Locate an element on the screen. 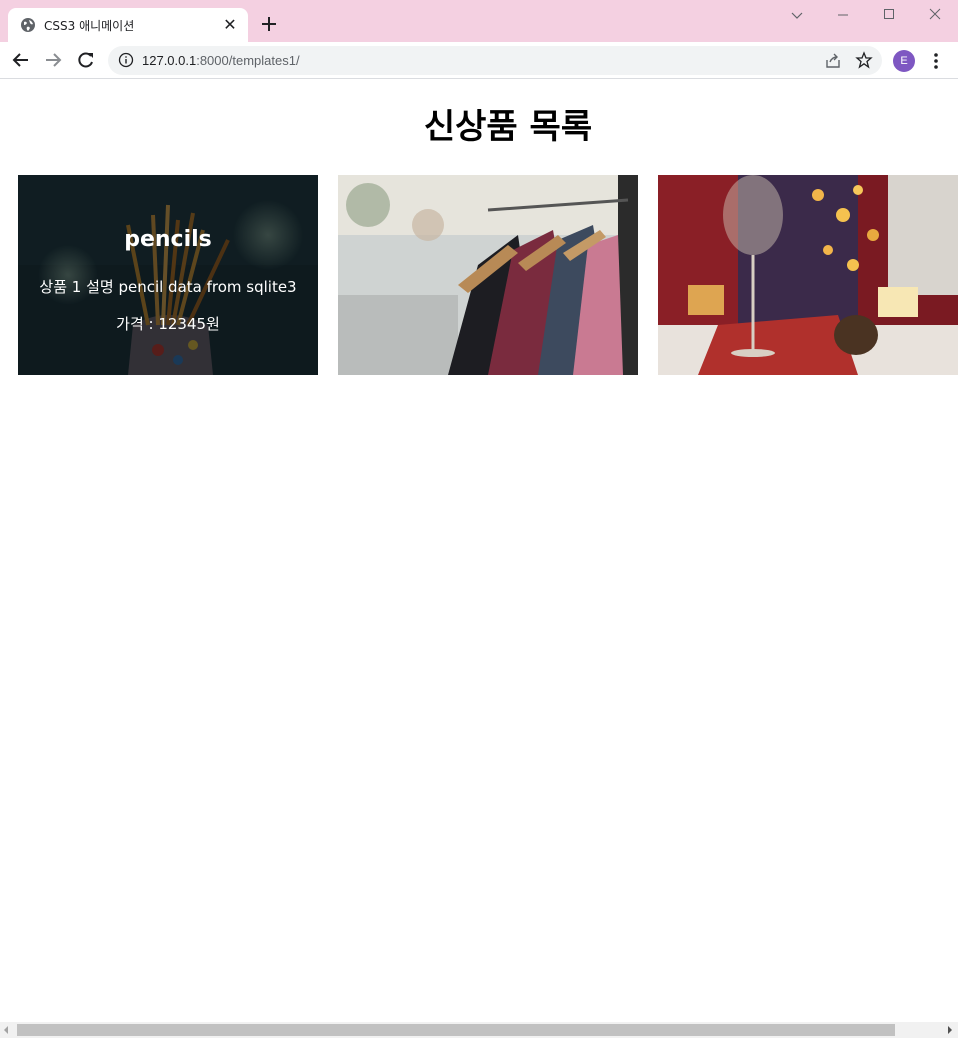  clothes-rack-image is located at coordinates (488, 275).